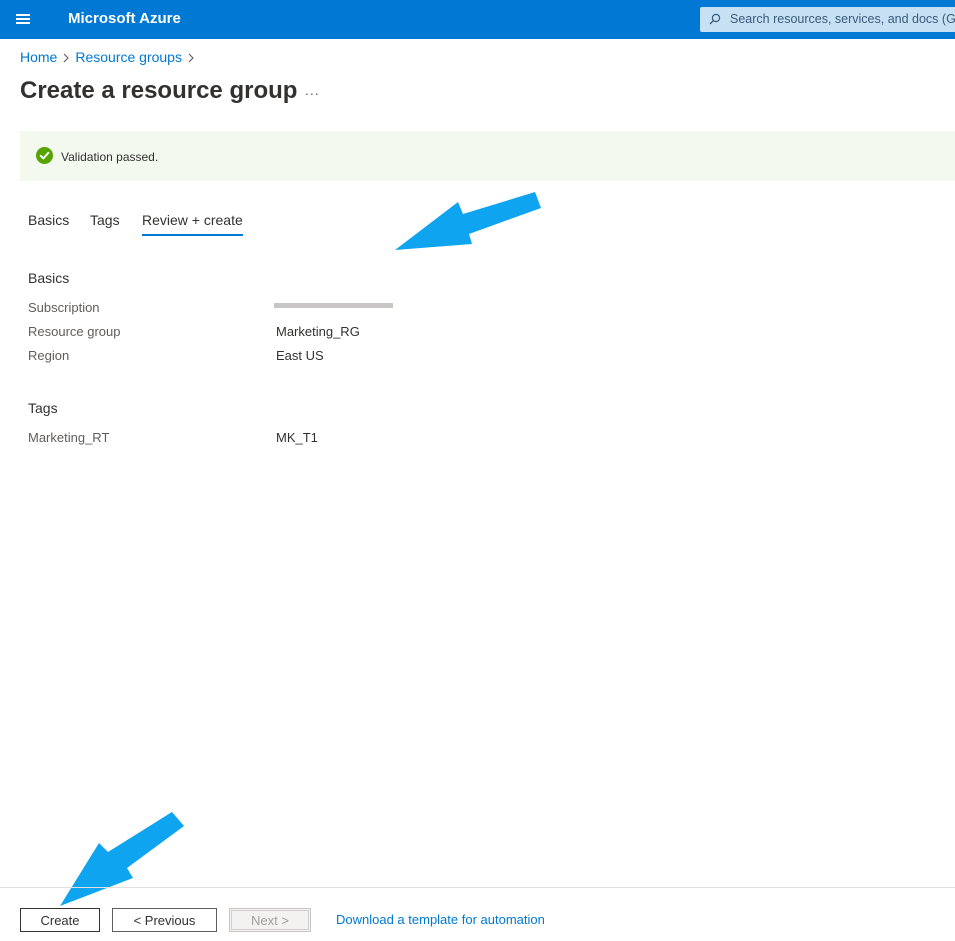  Describe the element at coordinates (164, 920) in the screenshot. I see `previous-button: < Previous` at that location.